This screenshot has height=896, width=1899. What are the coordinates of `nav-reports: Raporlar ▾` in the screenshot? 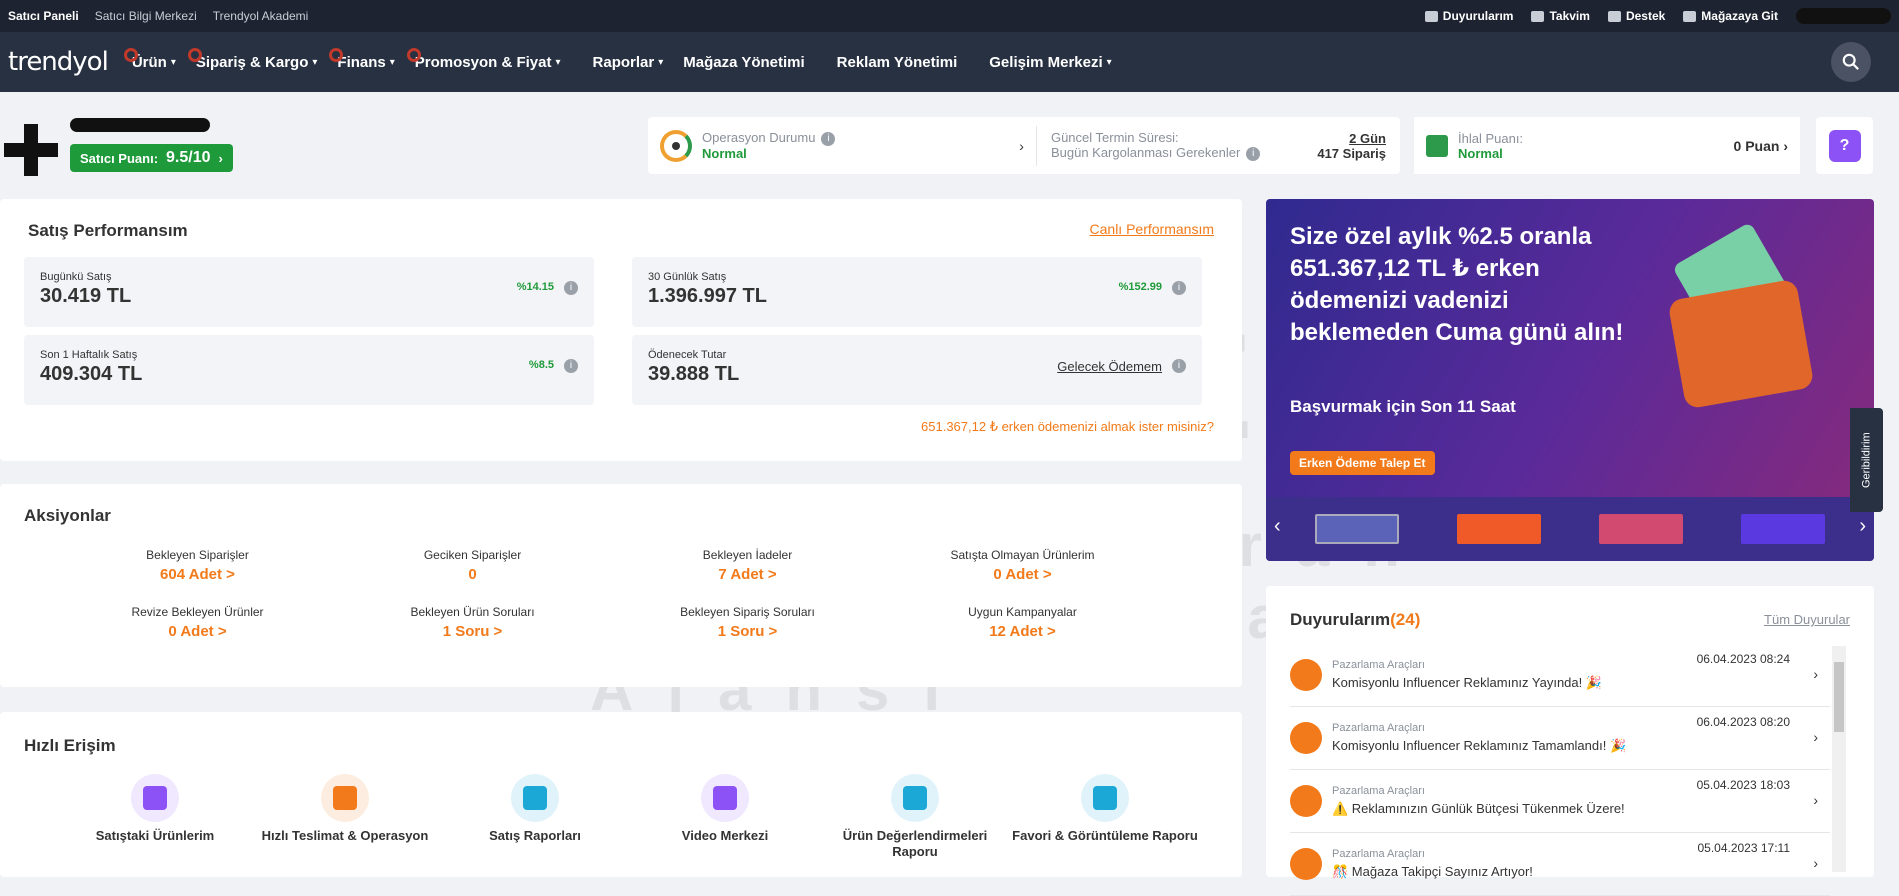 It's located at (628, 62).